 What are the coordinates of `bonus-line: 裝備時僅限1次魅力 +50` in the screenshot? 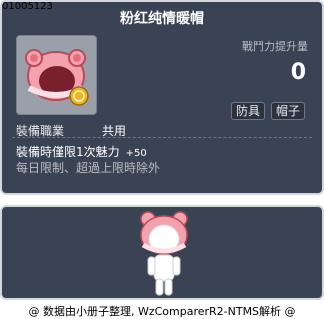 It's located at (81, 151).